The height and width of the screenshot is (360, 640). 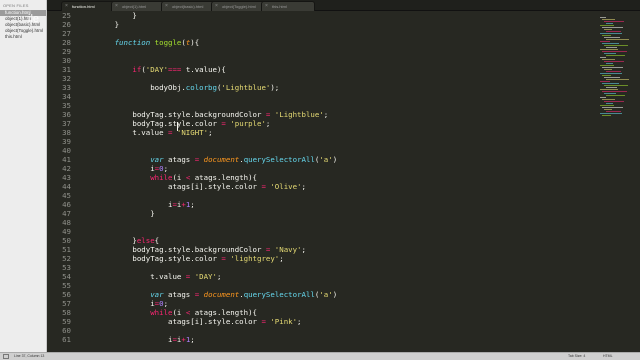 What do you see at coordinates (66, 321) in the screenshot?
I see `line-number: 59` at bounding box center [66, 321].